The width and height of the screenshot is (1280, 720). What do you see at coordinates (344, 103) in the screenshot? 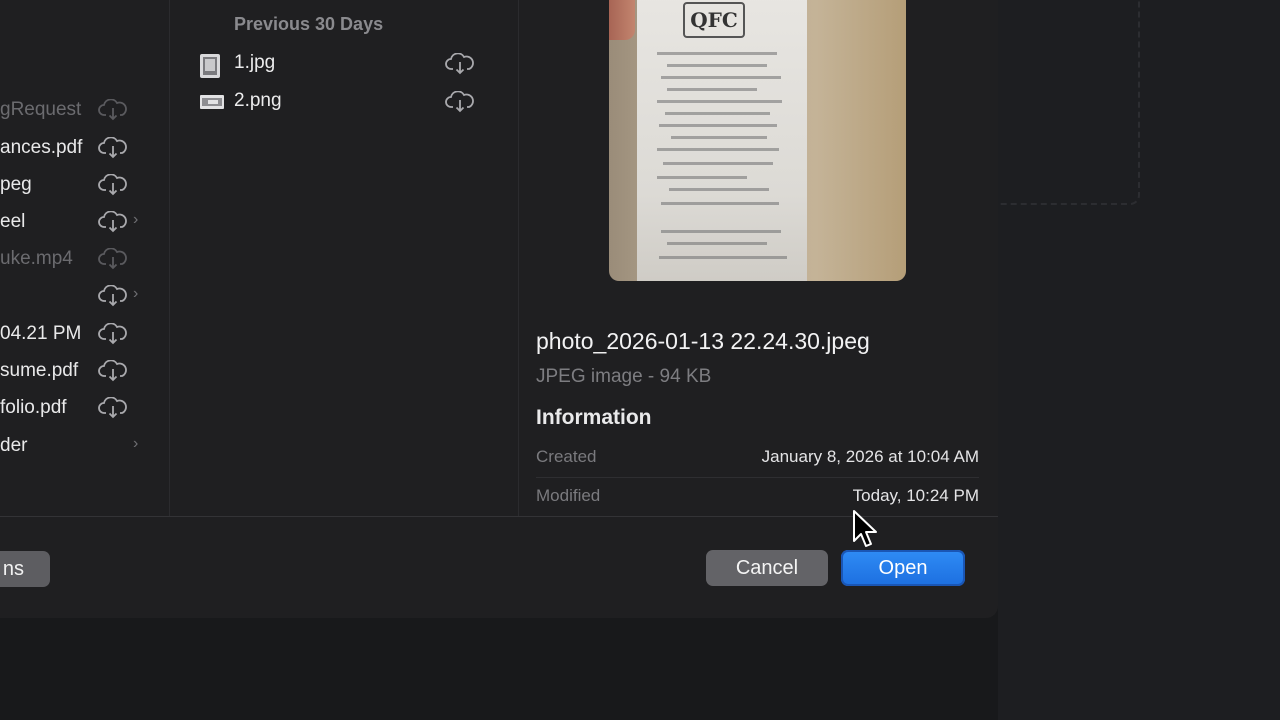
I see `file-row: 2.png` at bounding box center [344, 103].